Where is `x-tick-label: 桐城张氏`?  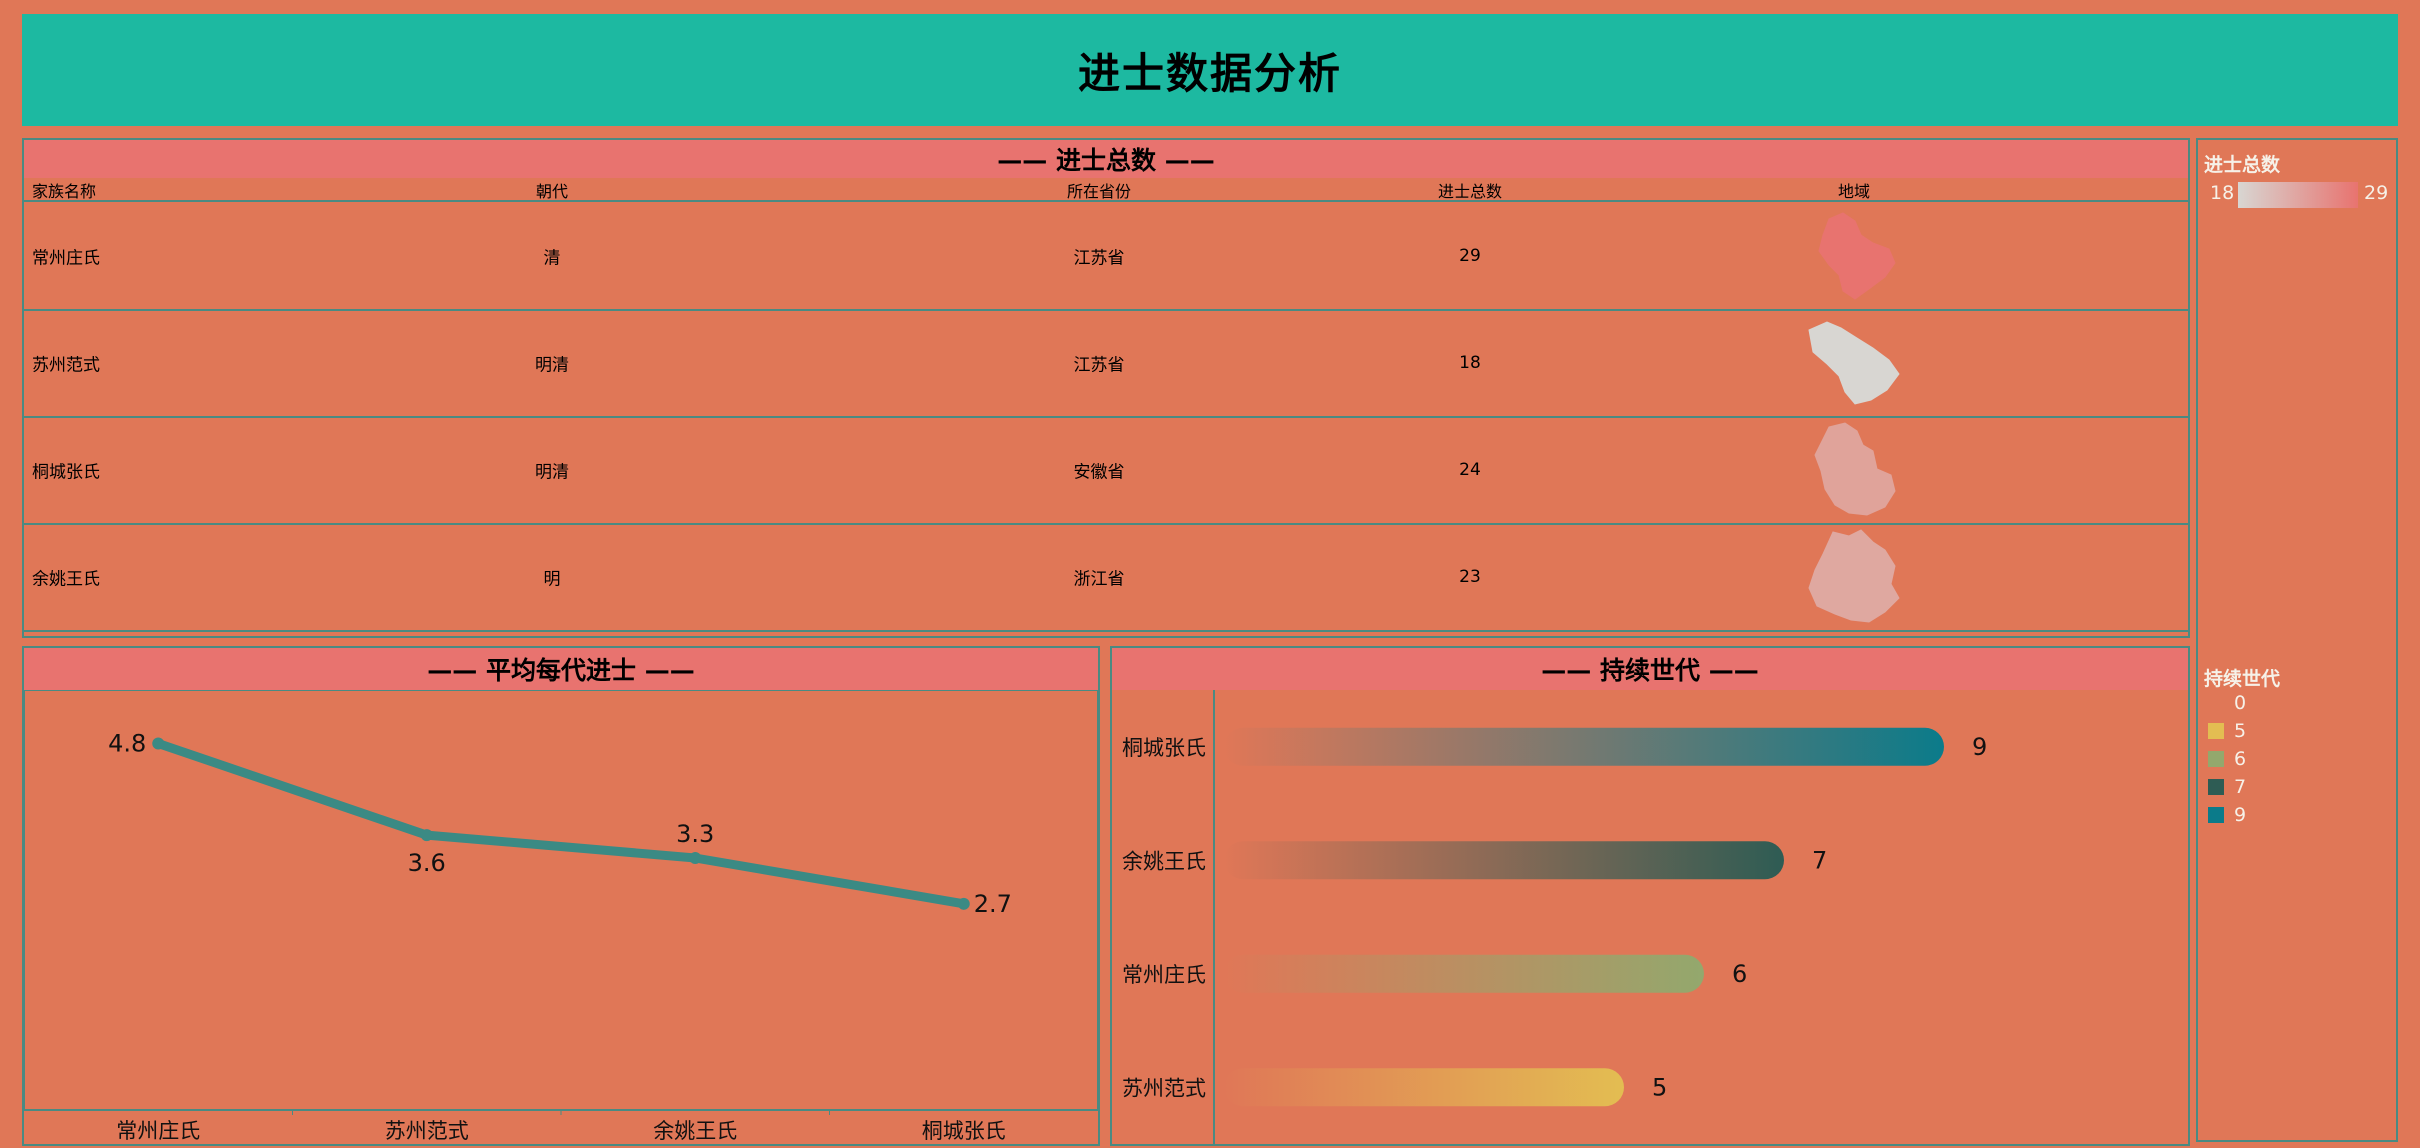
x-tick-label: 桐城张氏 is located at coordinates (964, 1131).